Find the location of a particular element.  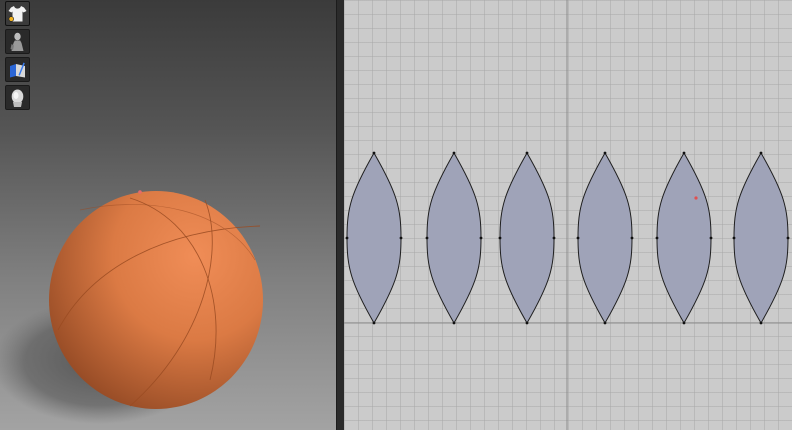

pin-marker is located at coordinates (696, 198).